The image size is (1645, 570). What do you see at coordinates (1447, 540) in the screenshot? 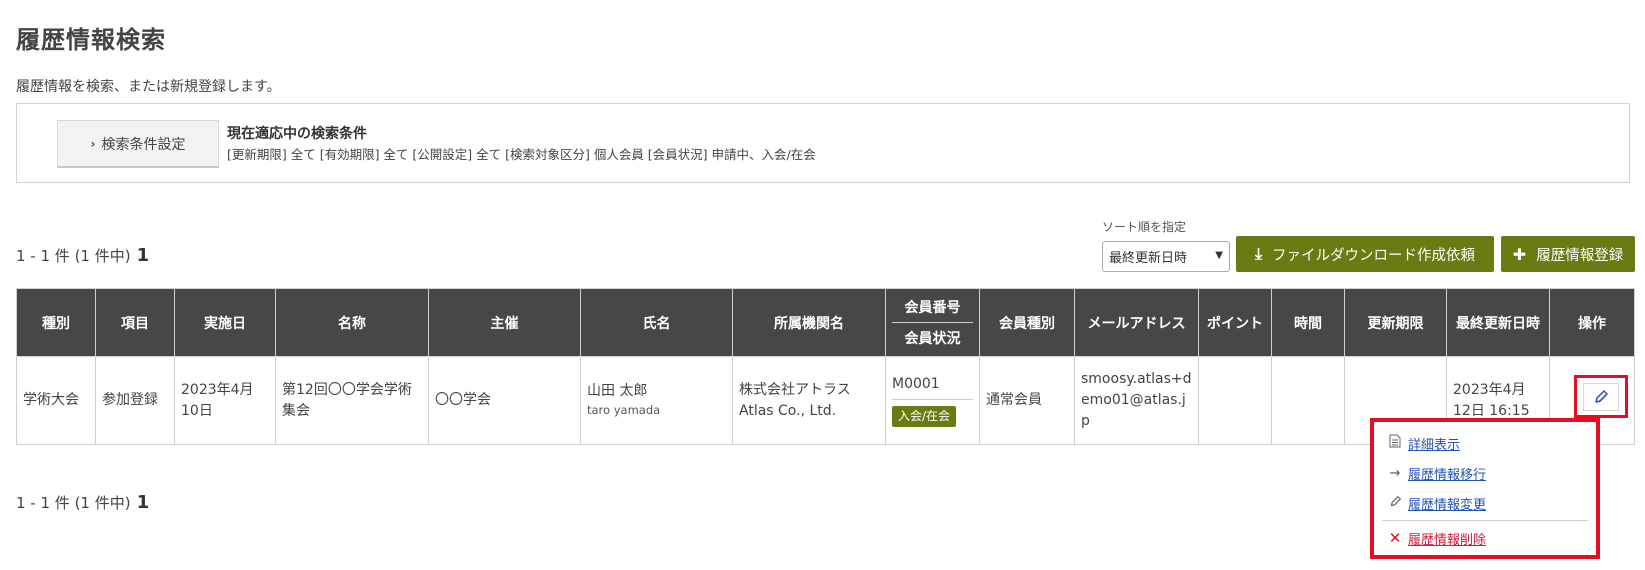
I see `menu-item-delete-label: 履歴情報削除` at bounding box center [1447, 540].